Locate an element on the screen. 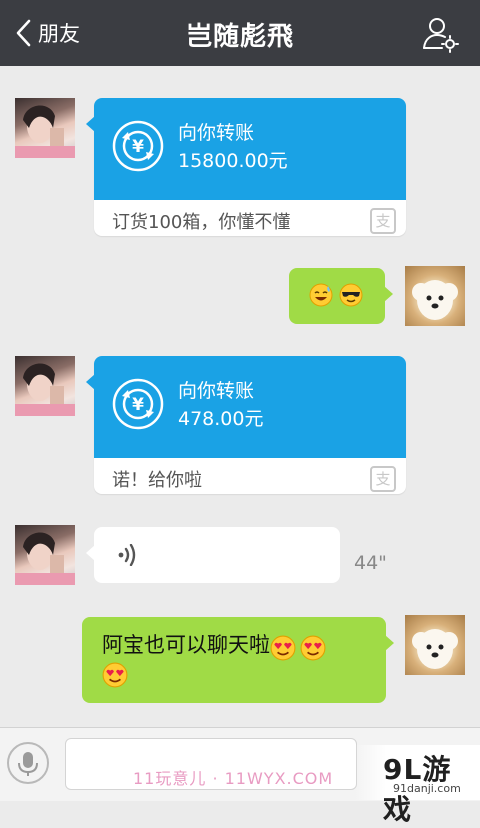 The width and height of the screenshot is (480, 828). text-message-bubble: 阿宝也可以聊天啦 is located at coordinates (238, 660).